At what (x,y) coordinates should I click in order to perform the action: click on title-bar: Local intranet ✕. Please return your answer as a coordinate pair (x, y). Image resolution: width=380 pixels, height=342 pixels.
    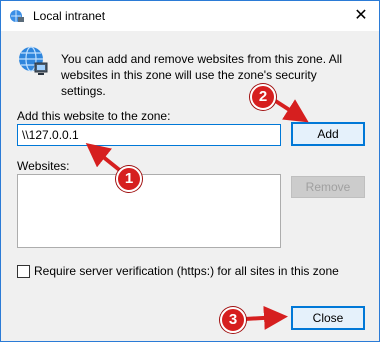
    Looking at the image, I should click on (190, 16).